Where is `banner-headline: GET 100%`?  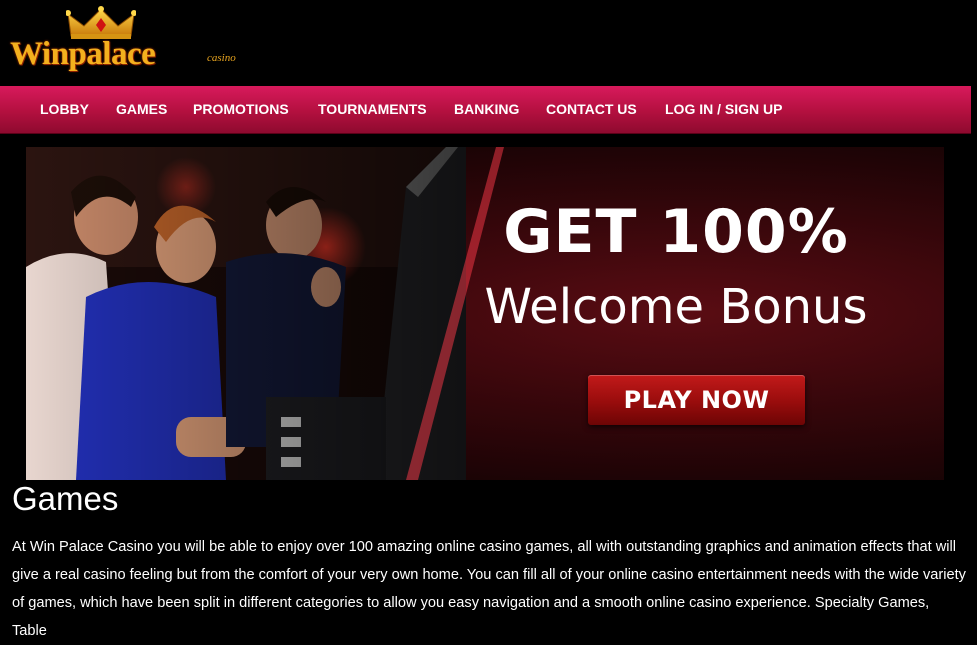 banner-headline: GET 100% is located at coordinates (676, 232).